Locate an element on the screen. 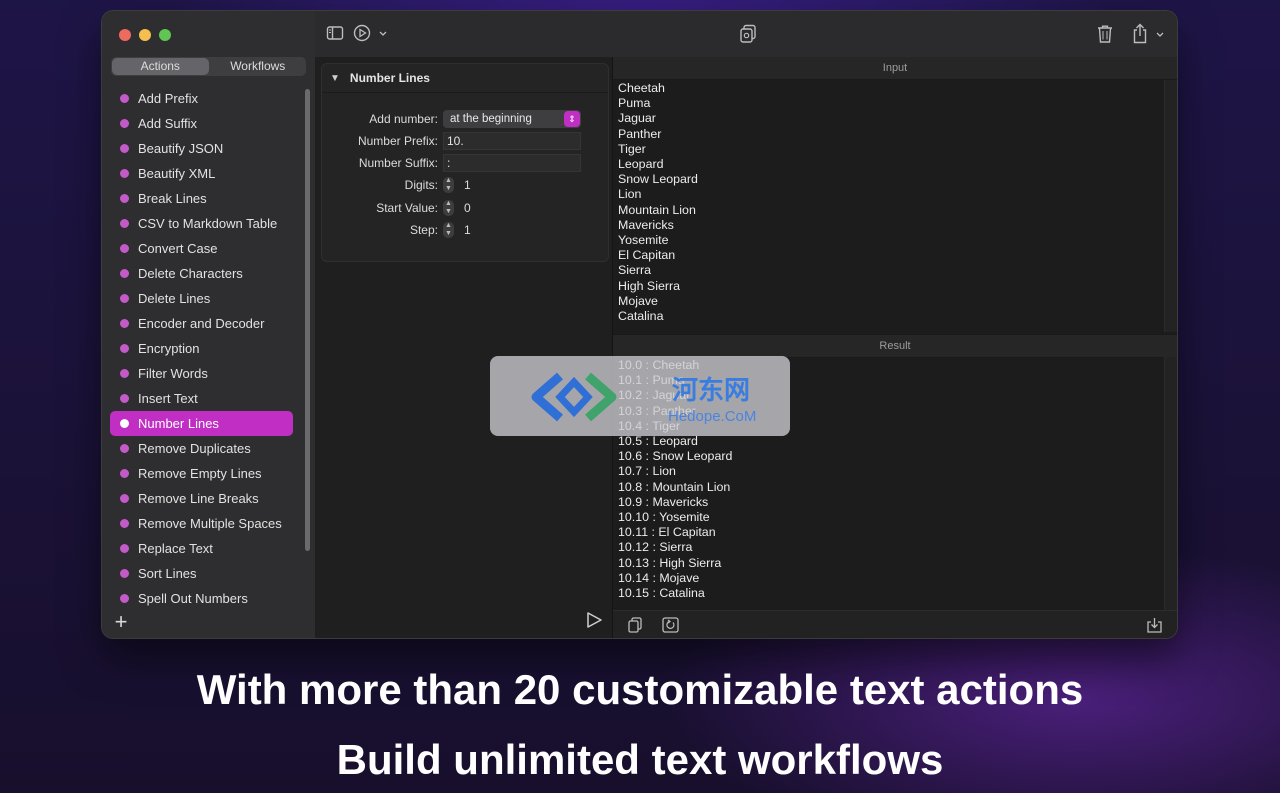  close-window-button is located at coordinates (125, 35).